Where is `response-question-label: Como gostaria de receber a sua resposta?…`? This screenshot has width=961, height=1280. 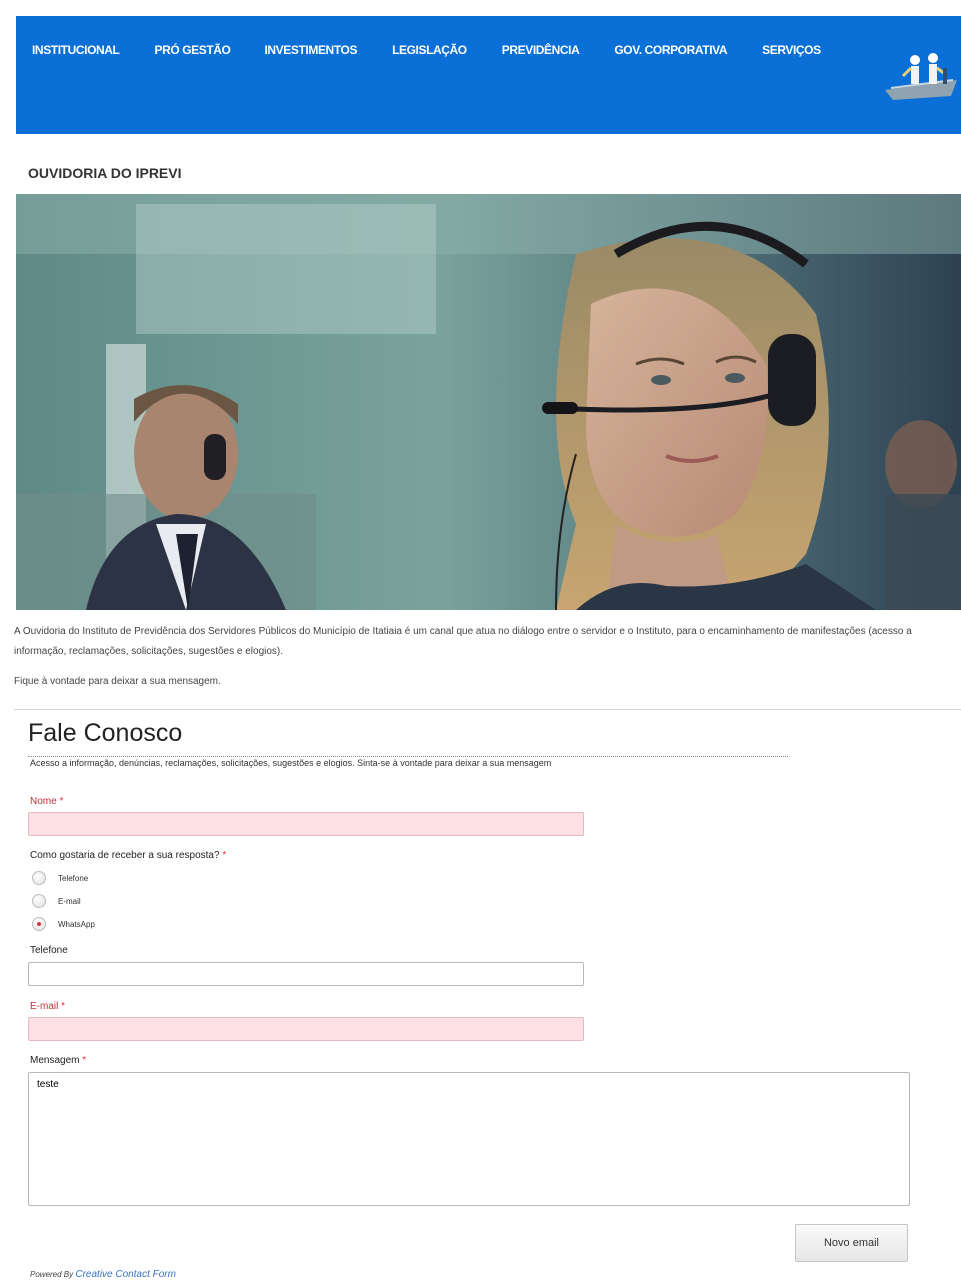 response-question-label: Como gostaria de receber a sua resposta?… is located at coordinates (128, 855).